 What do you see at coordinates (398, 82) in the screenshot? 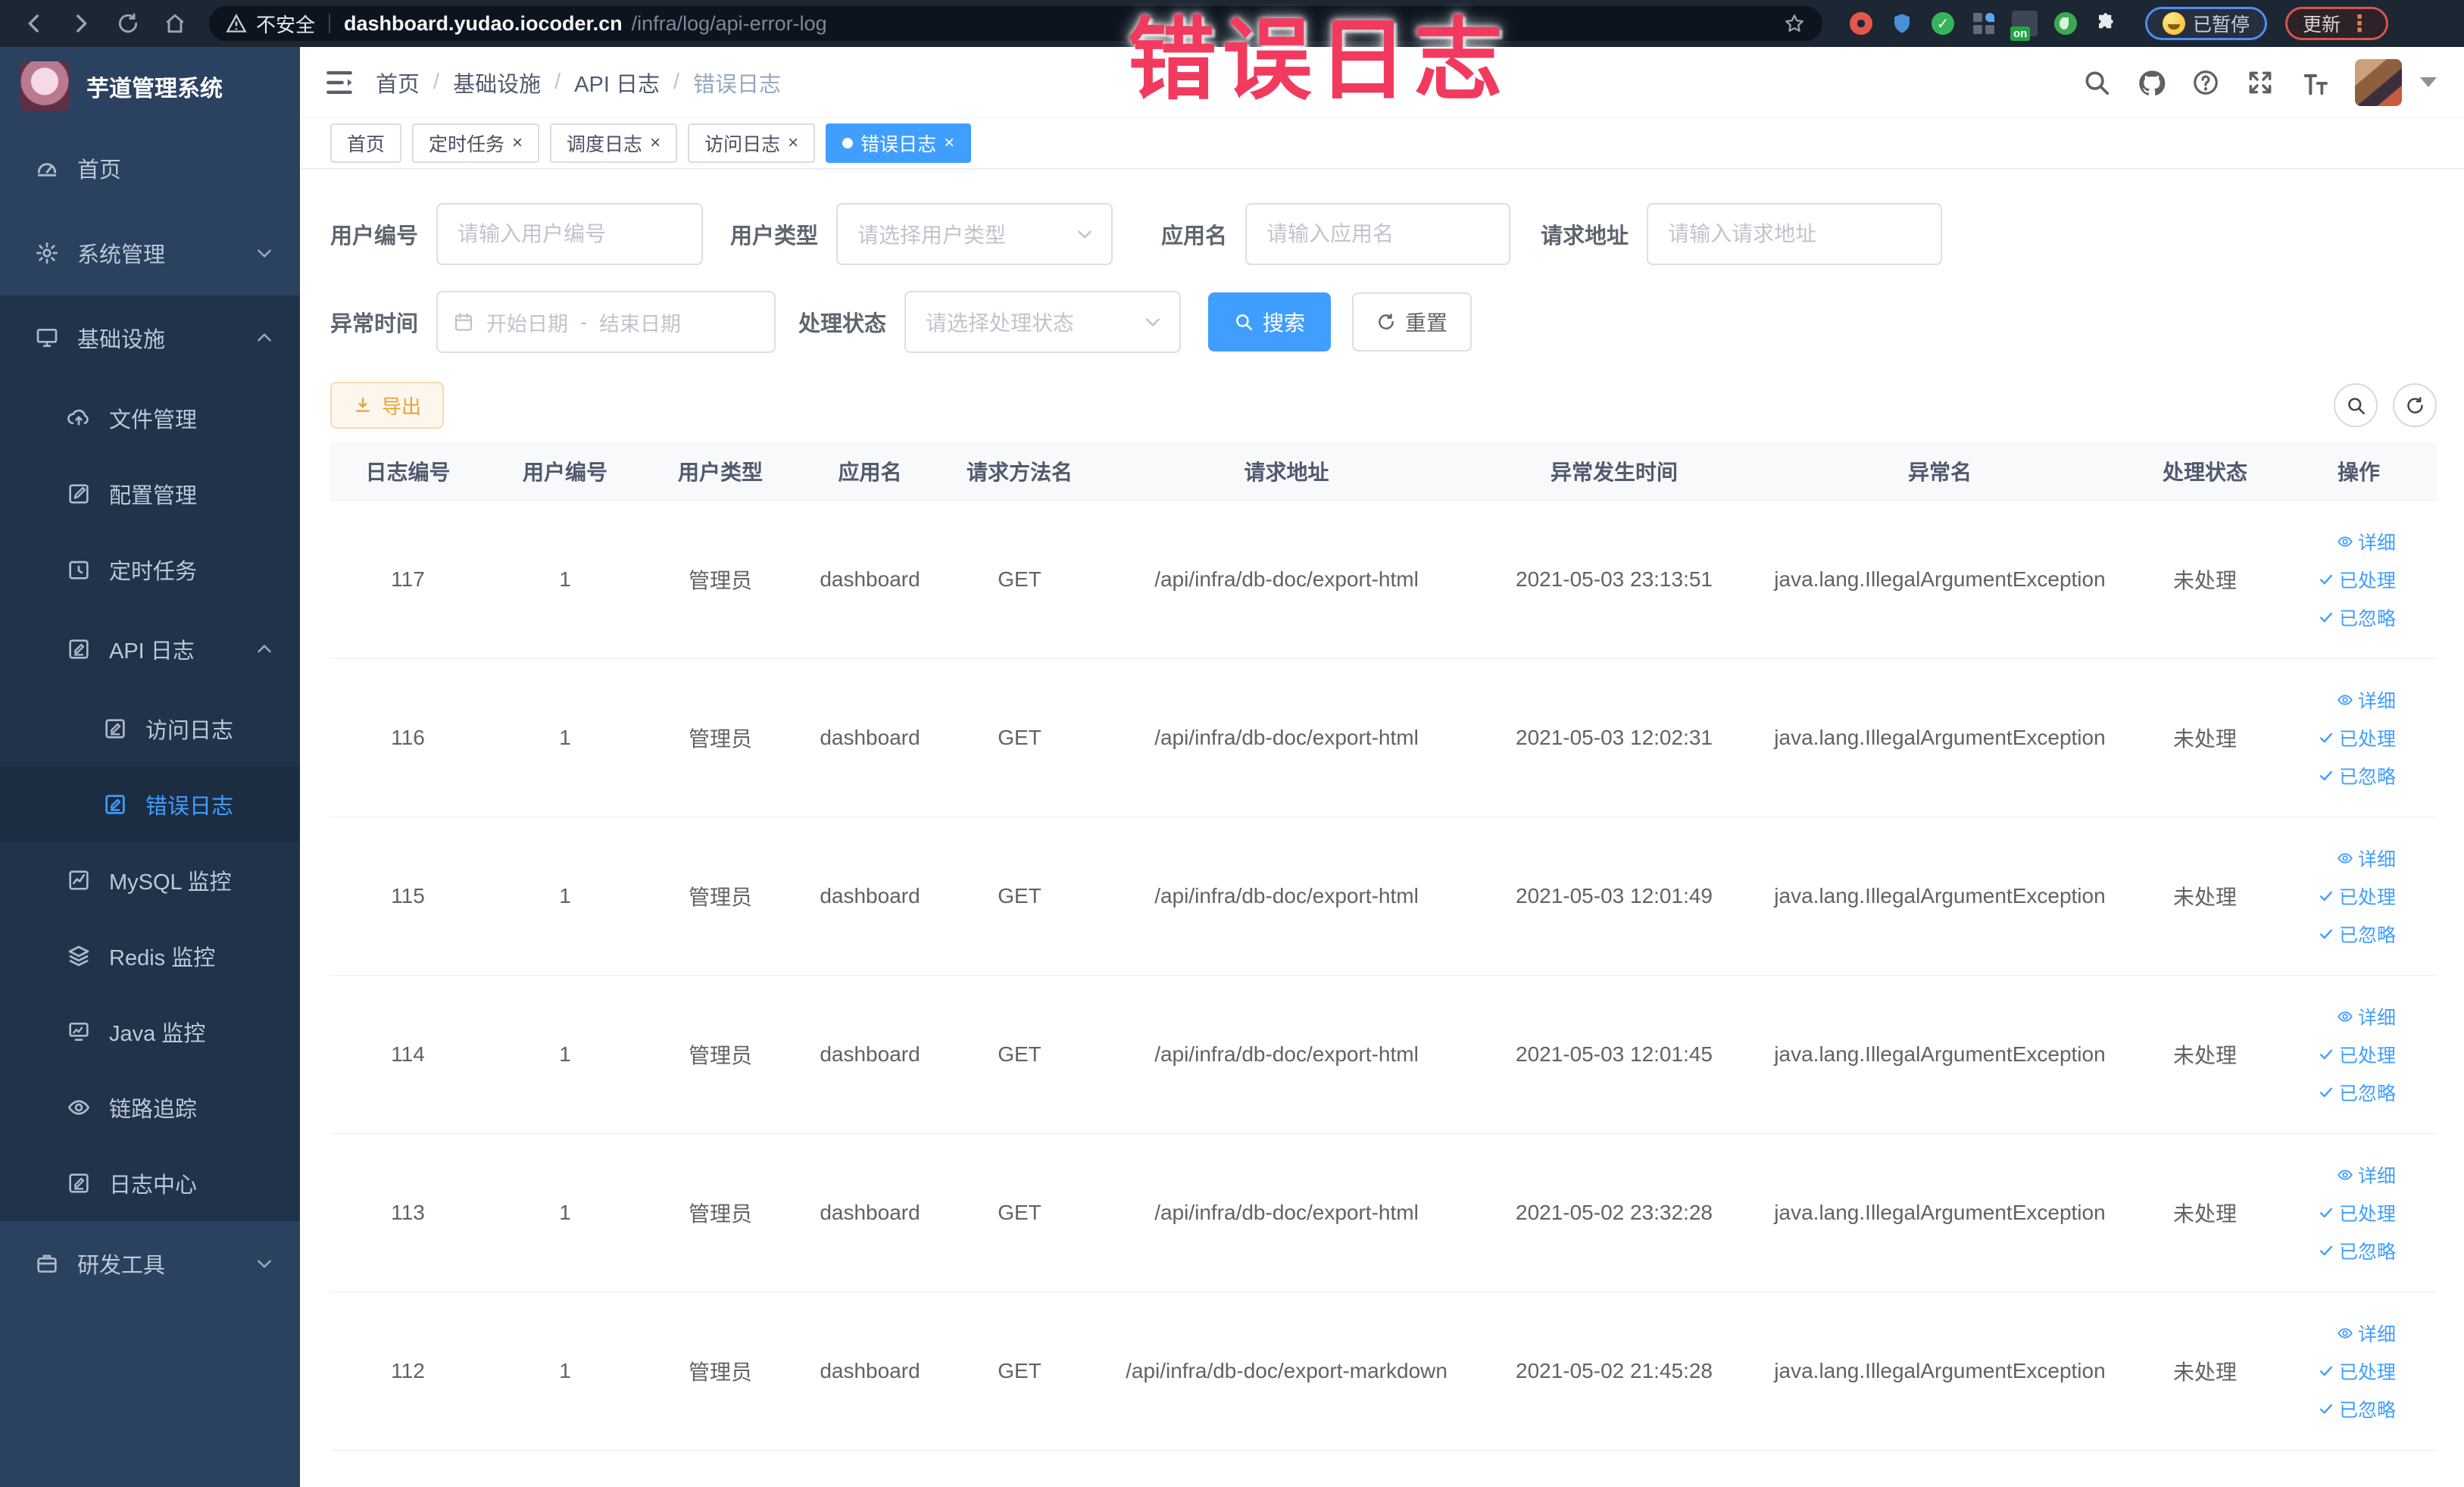
I see `breadcrumb-home: 首页` at bounding box center [398, 82].